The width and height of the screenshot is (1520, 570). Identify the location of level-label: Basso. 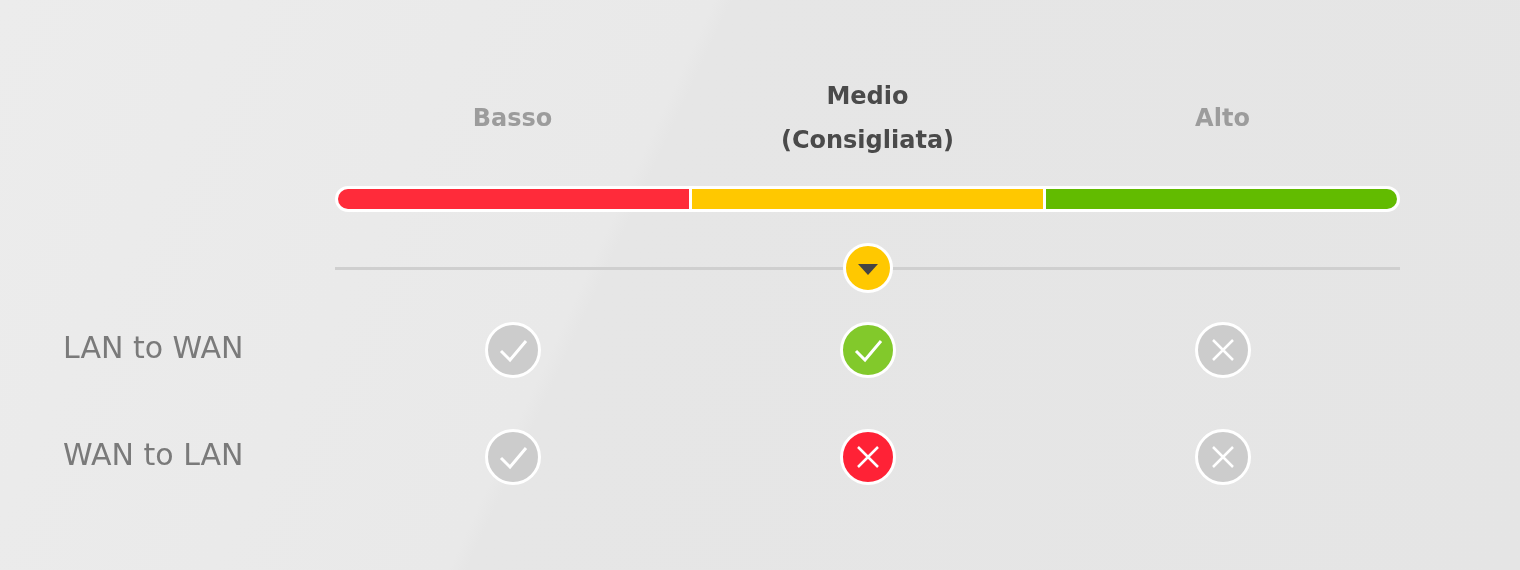
(512, 118).